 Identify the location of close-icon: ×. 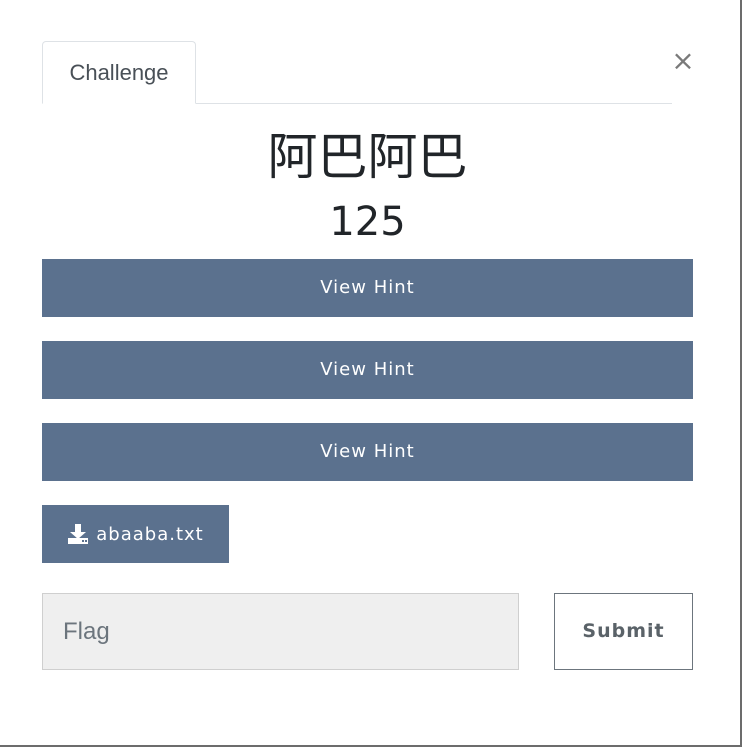
(682, 60).